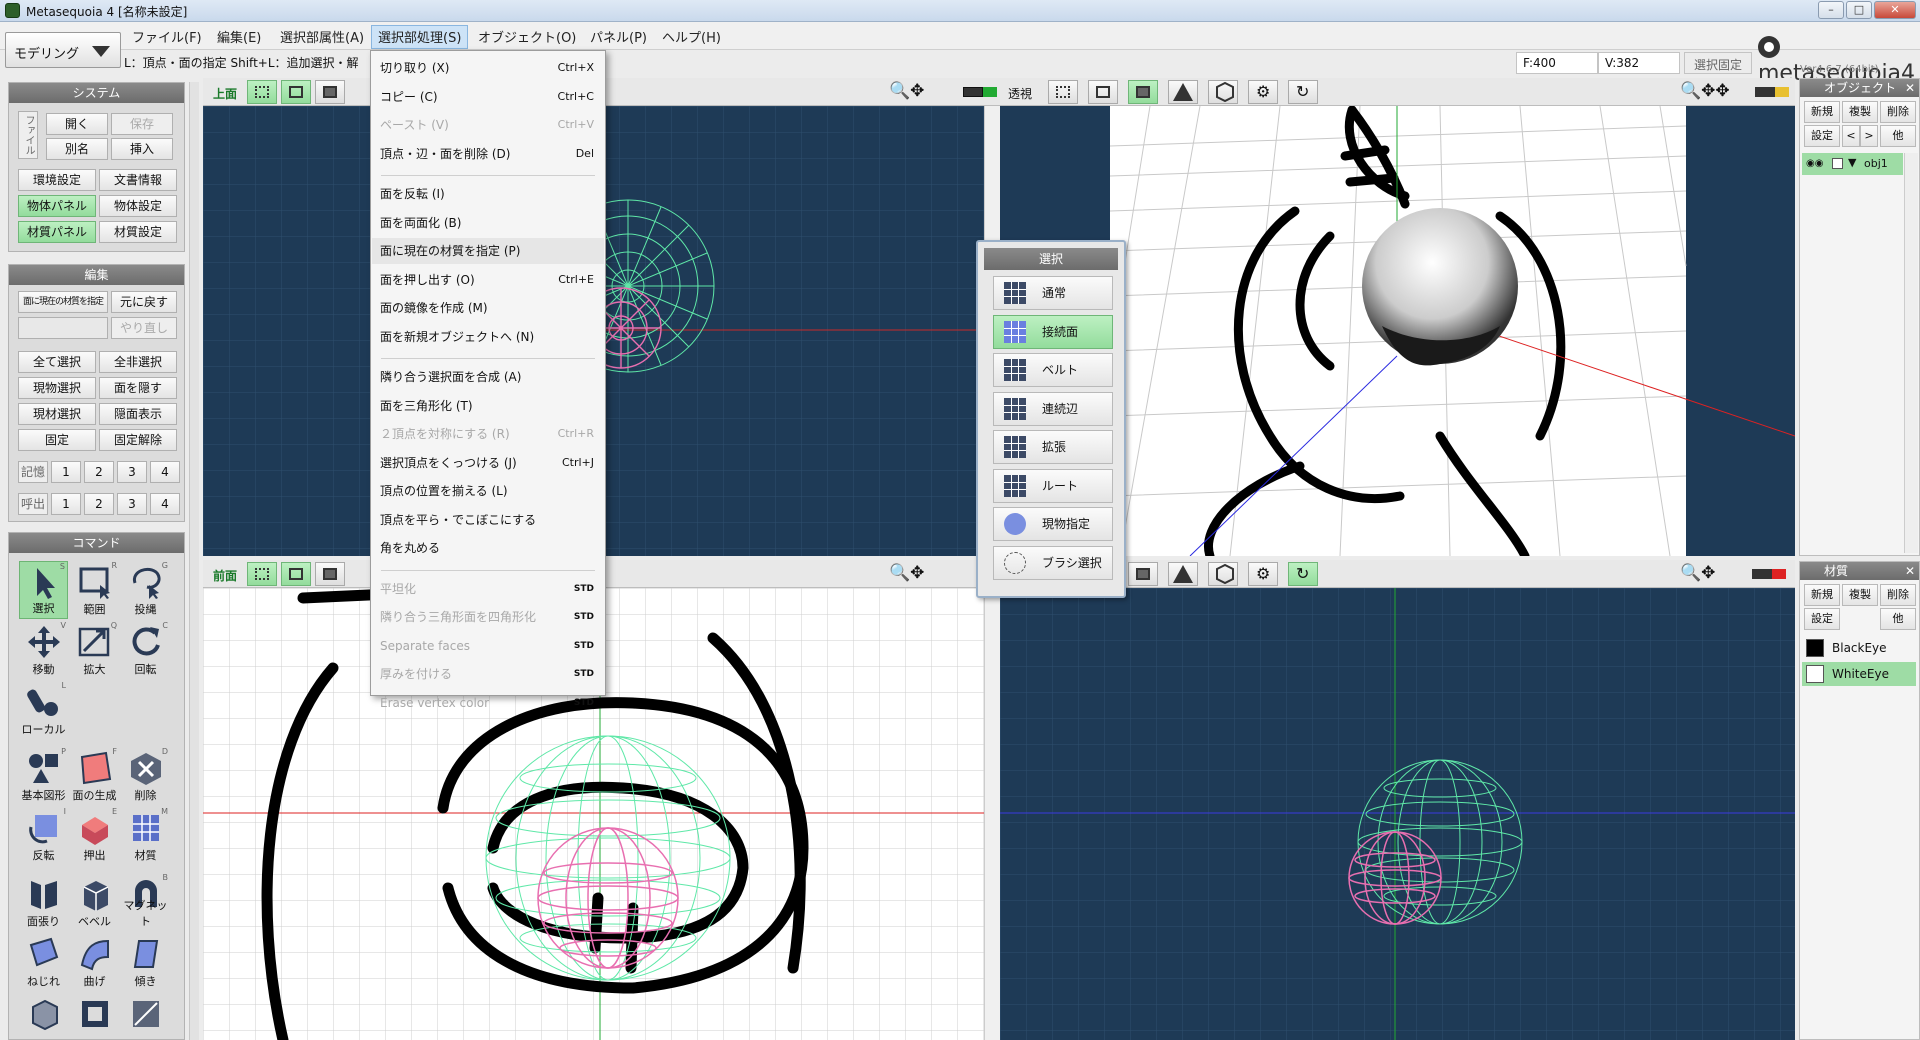 The height and width of the screenshot is (1040, 1920). What do you see at coordinates (1851, 136) in the screenshot?
I see `object-prev-button: <` at bounding box center [1851, 136].